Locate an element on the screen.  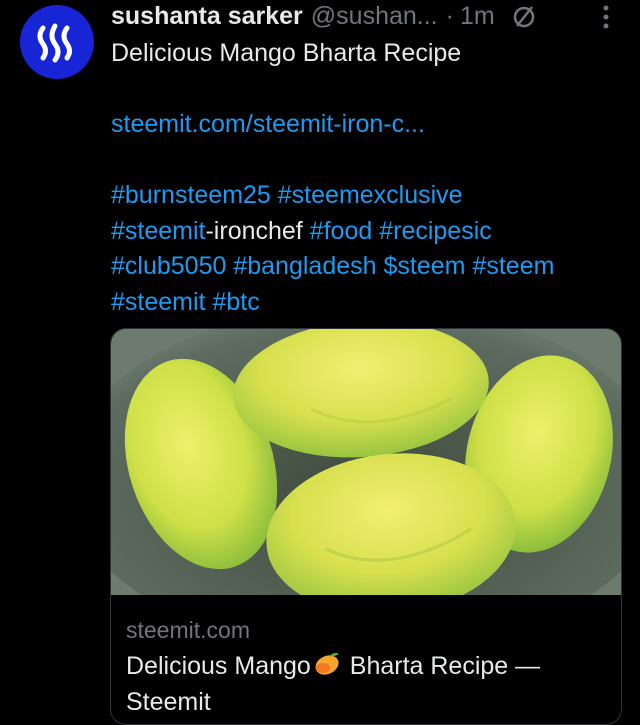
hashtag-burnsteem25: #burnsteem25 is located at coordinates (191, 195).